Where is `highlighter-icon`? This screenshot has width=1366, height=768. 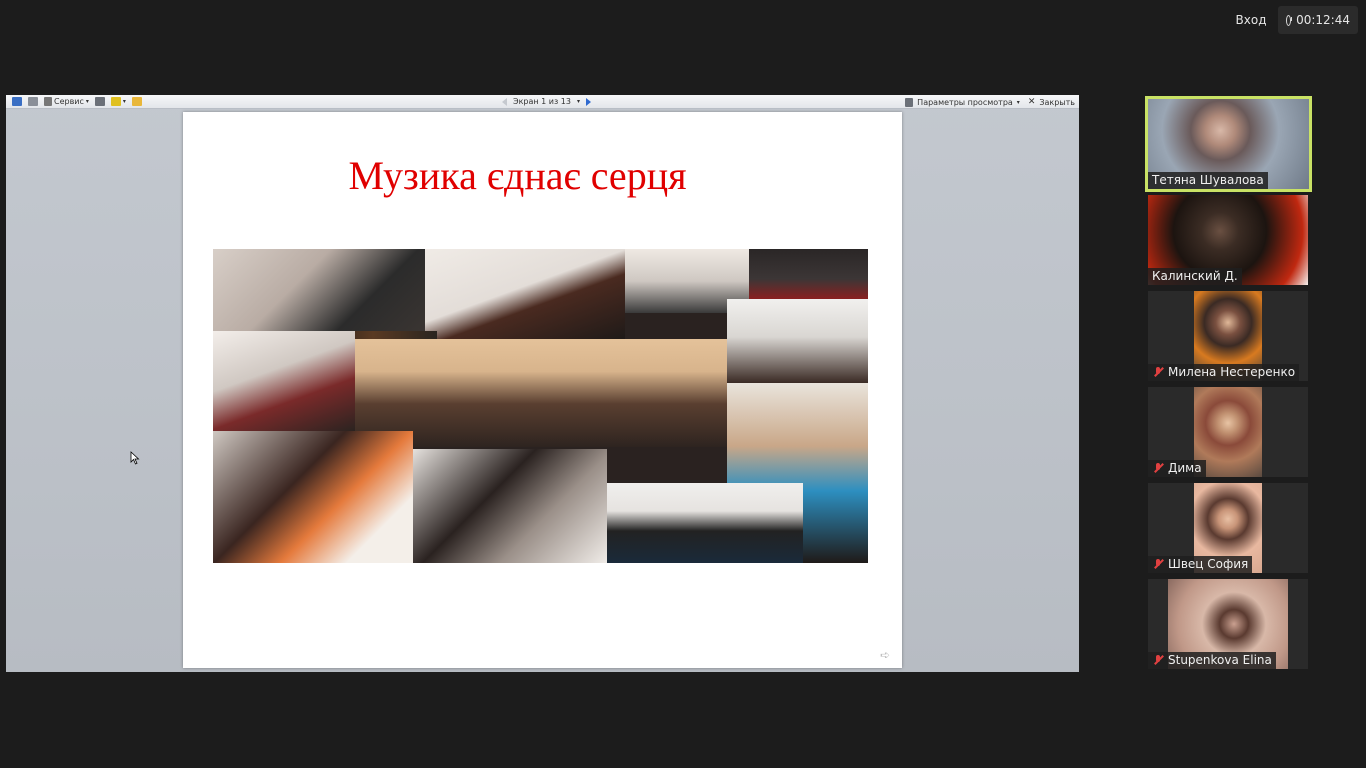
highlighter-icon is located at coordinates (115, 101).